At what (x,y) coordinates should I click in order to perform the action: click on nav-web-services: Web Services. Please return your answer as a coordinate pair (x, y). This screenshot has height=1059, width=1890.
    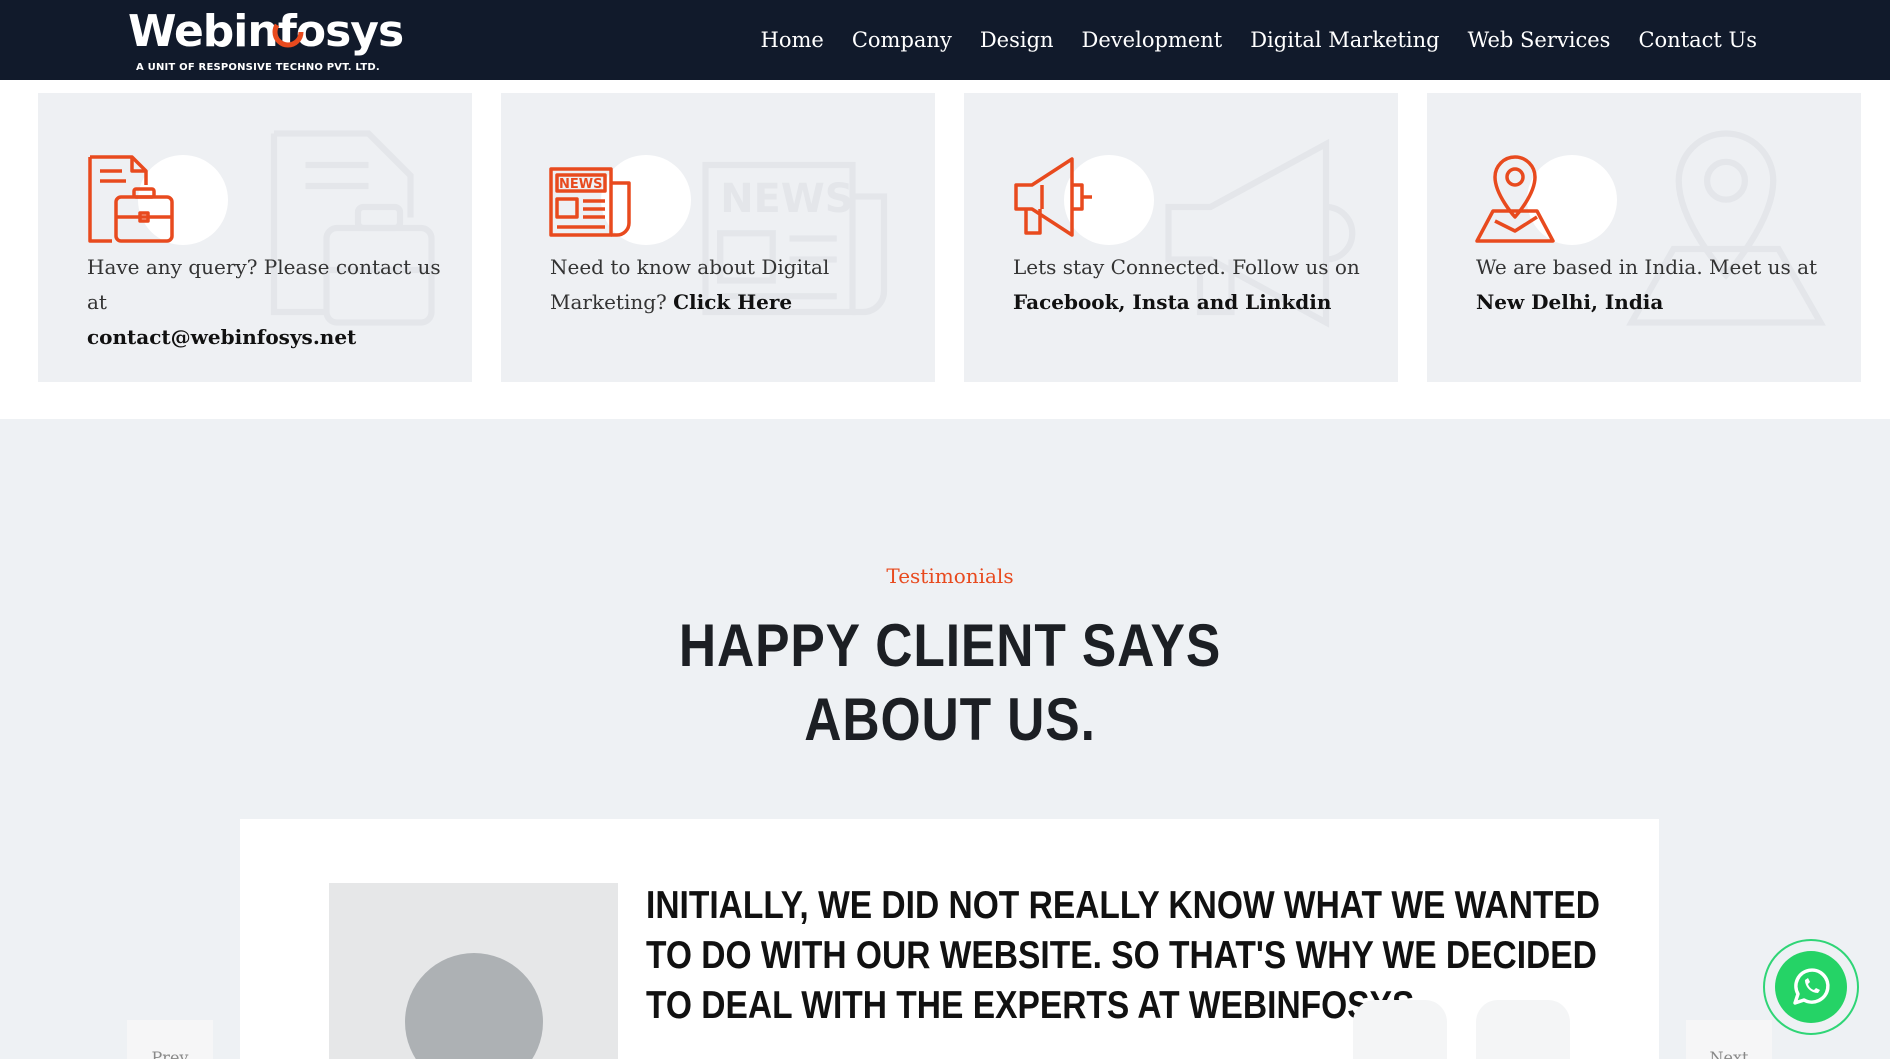
    Looking at the image, I should click on (1539, 40).